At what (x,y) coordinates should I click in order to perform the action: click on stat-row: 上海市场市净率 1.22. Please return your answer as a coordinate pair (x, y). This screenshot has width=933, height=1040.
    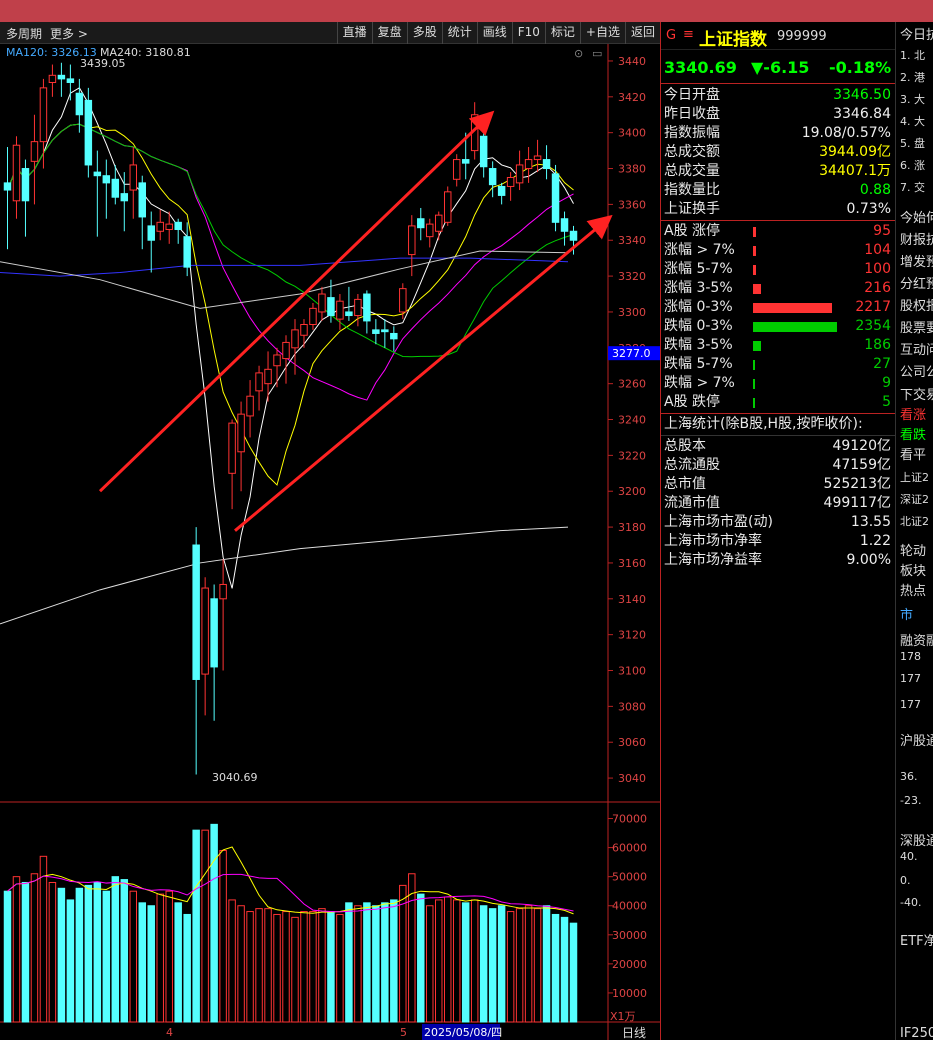
    Looking at the image, I should click on (778, 541).